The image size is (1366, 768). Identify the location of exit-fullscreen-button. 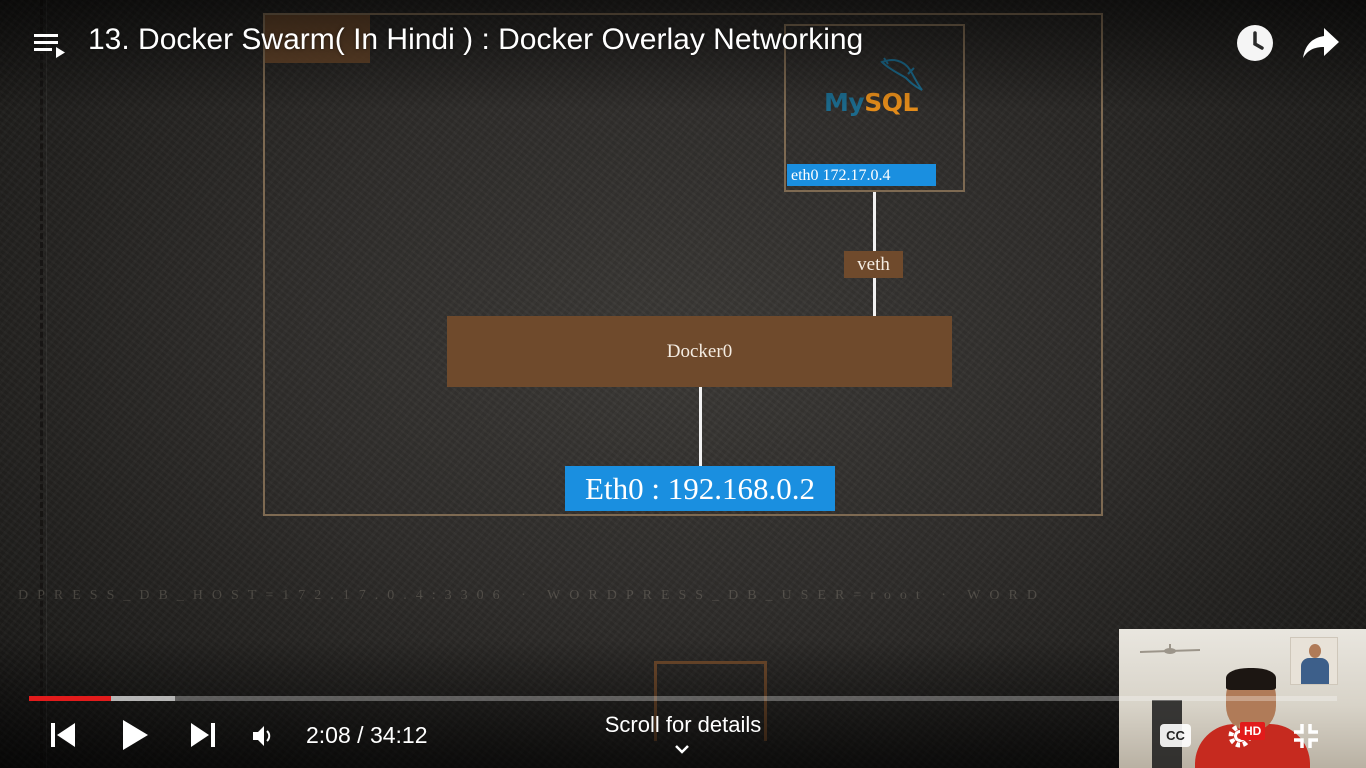
(1306, 738).